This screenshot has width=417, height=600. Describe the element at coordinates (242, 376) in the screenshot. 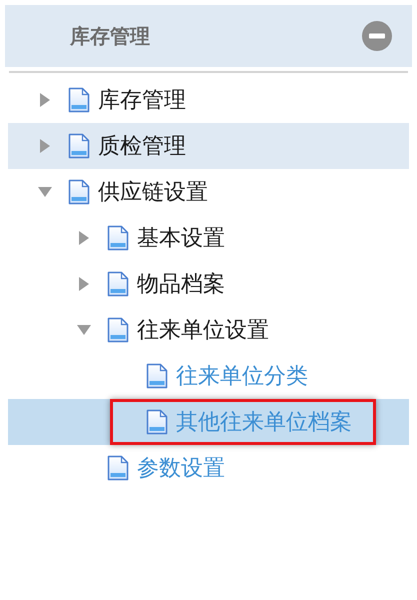

I see `tree-link: 往来单位分类` at that location.